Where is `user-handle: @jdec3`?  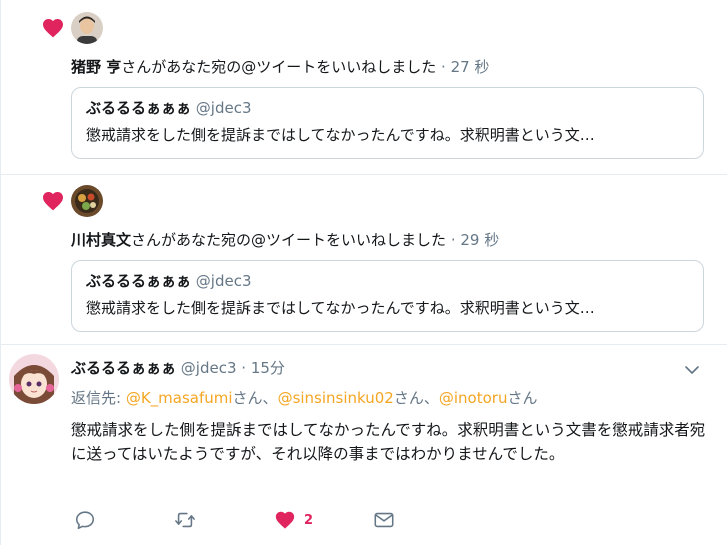
user-handle: @jdec3 is located at coordinates (209, 368).